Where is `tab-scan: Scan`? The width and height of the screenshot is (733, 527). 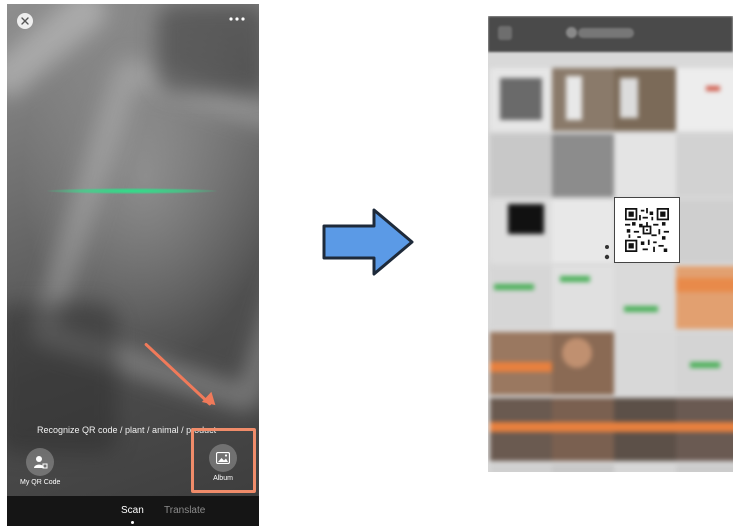
tab-scan: Scan is located at coordinates (132, 510).